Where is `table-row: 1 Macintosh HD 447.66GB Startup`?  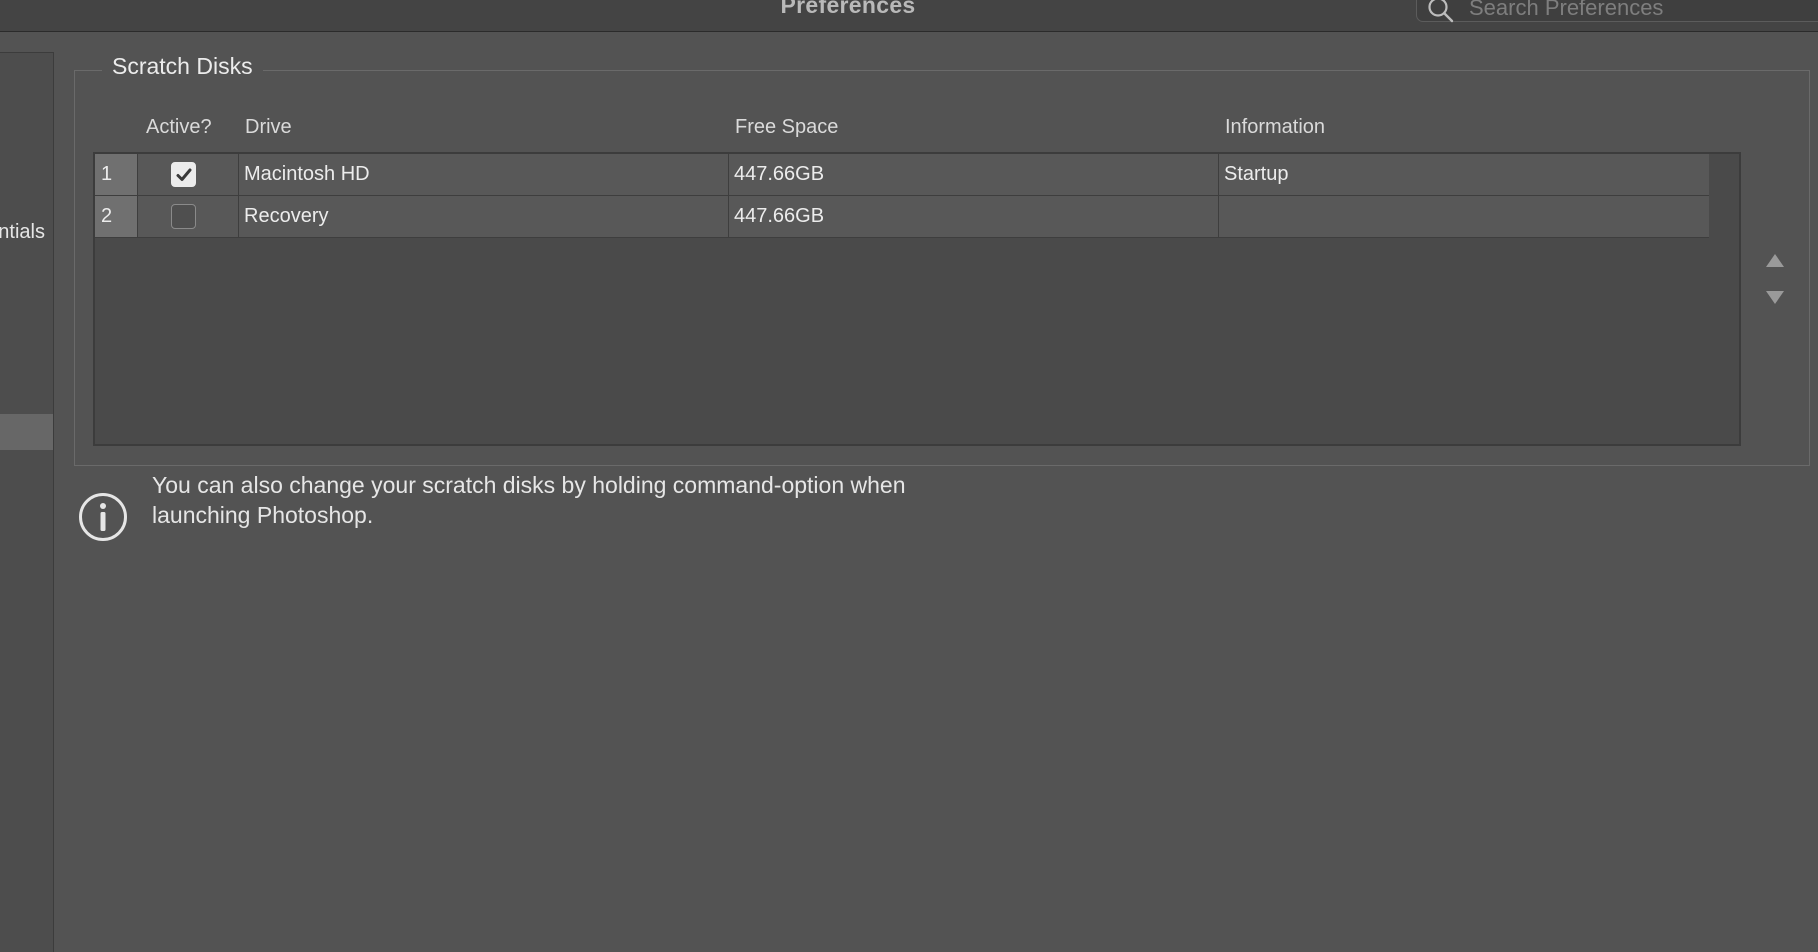
table-row: 1 Macintosh HD 447.66GB Startup is located at coordinates (902, 175).